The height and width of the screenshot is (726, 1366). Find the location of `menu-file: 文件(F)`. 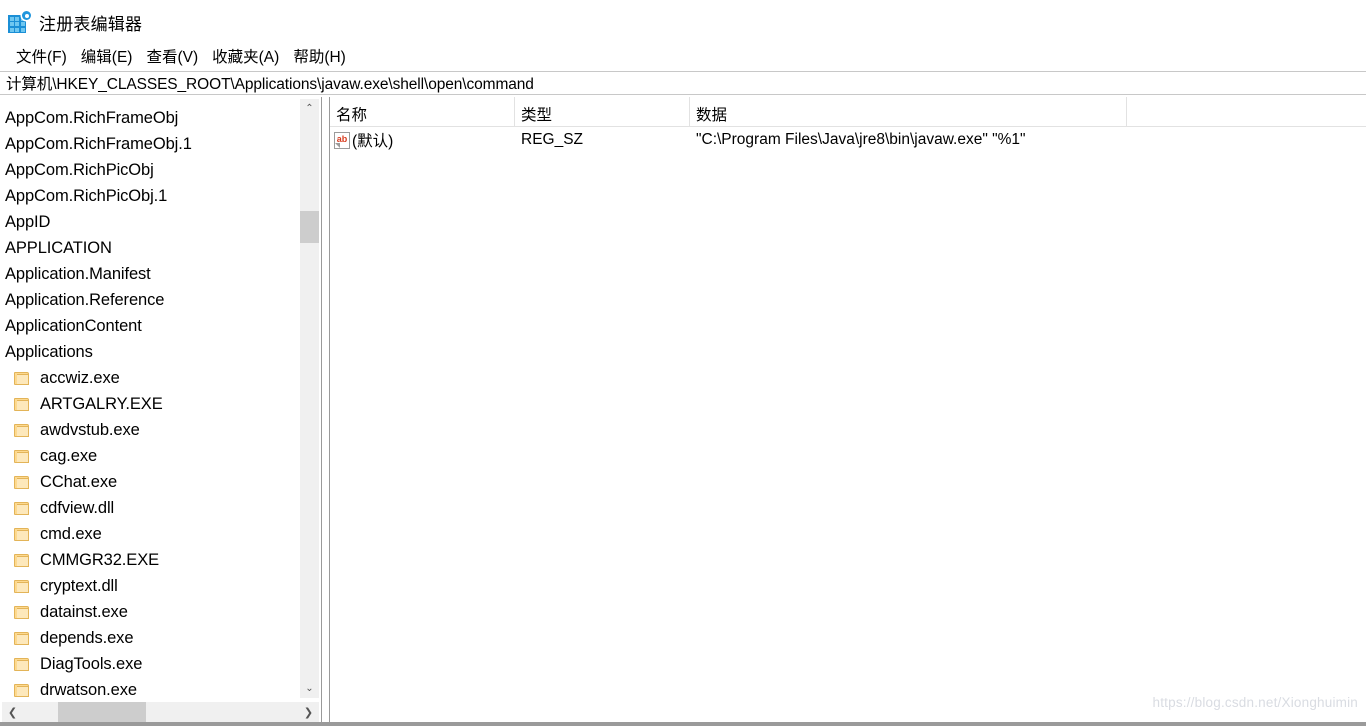

menu-file: 文件(F) is located at coordinates (41, 58).